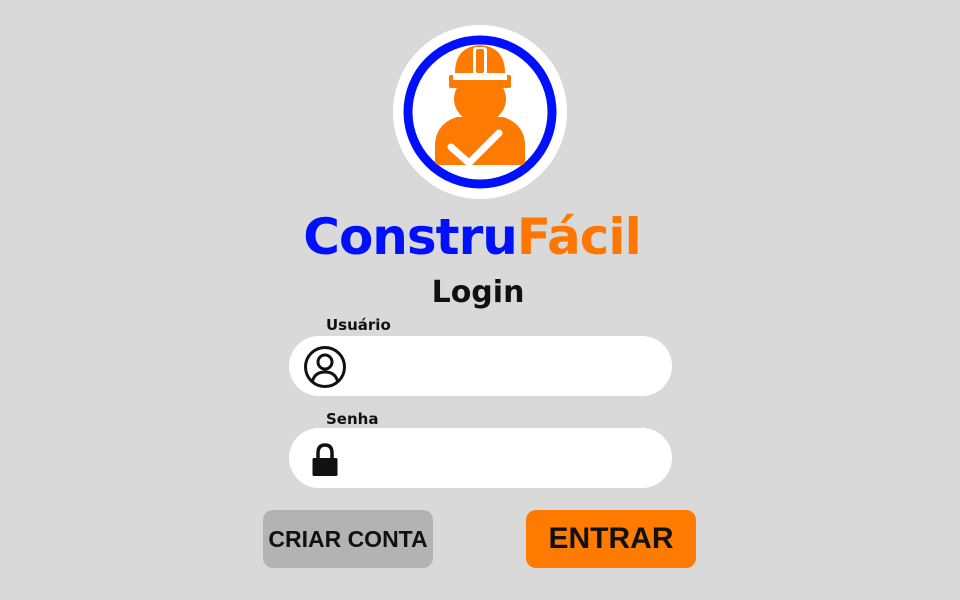 This screenshot has height=600, width=960. Describe the element at coordinates (506, 367) in the screenshot. I see `username-input` at that location.